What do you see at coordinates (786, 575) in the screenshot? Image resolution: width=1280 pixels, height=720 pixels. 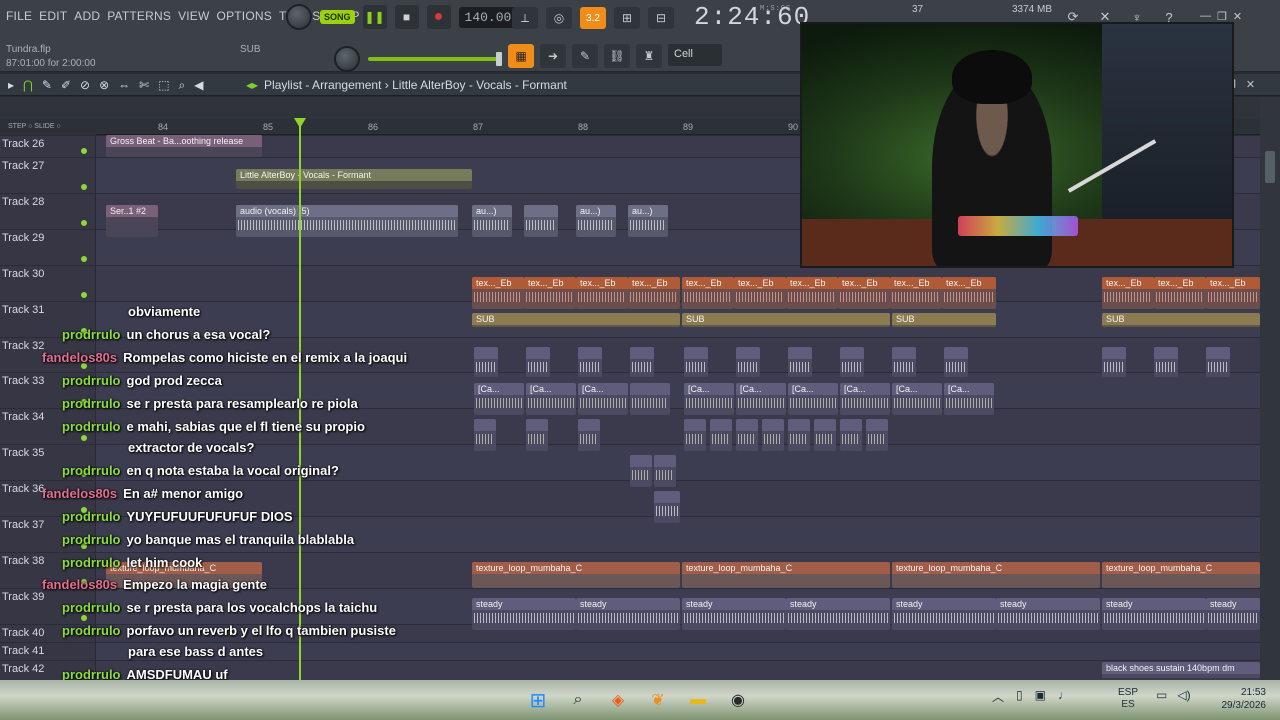 I see `clip-texture-loop: texture_loop_mumbaha_C` at bounding box center [786, 575].